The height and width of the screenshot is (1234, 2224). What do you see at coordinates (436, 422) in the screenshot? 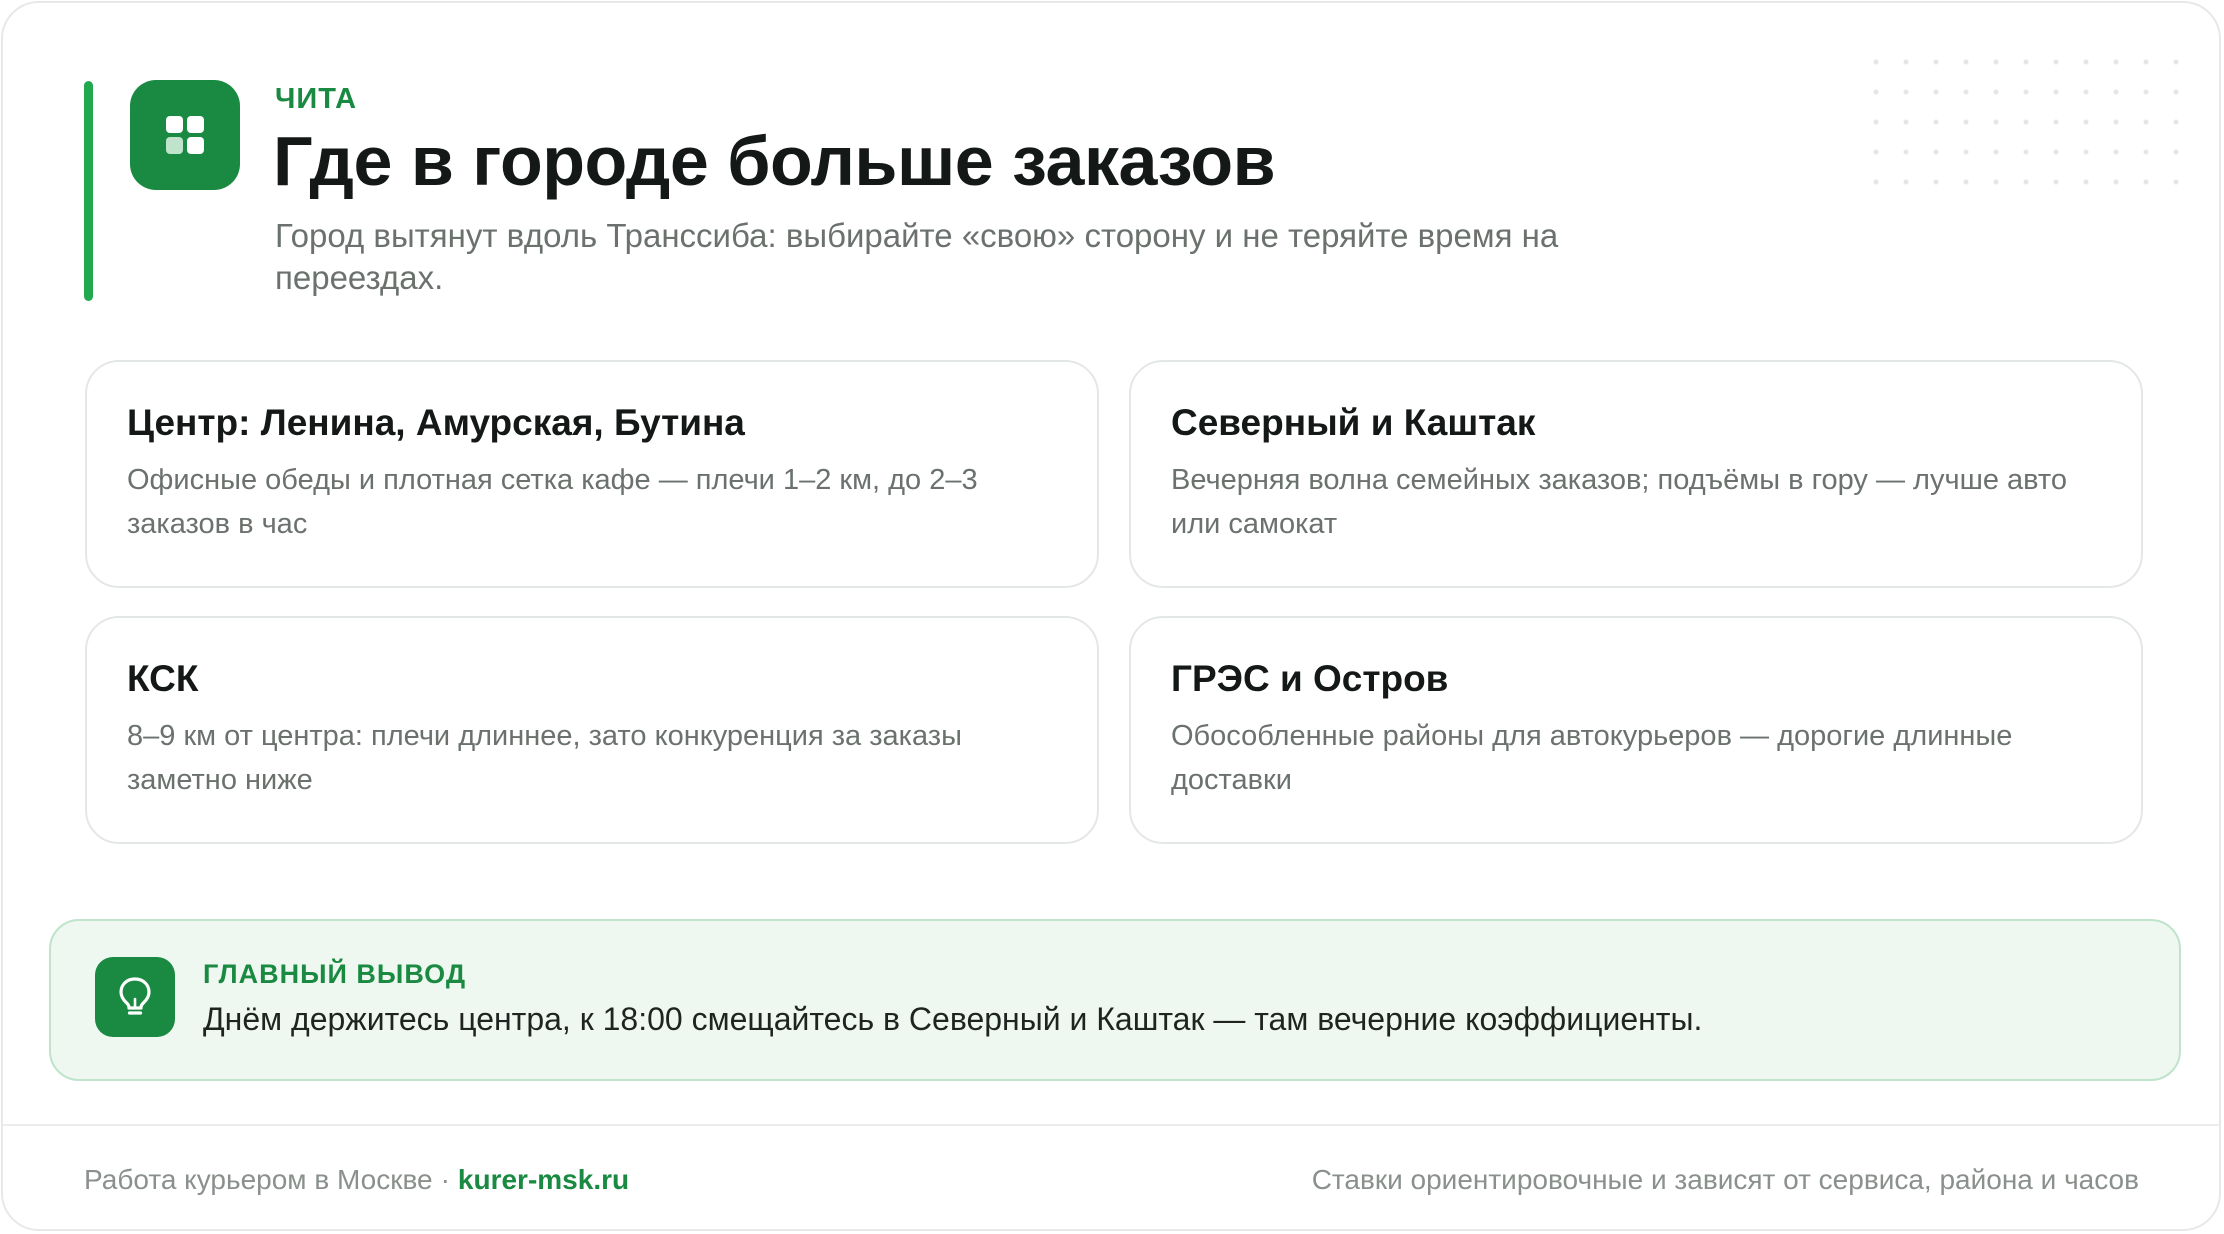
I see `zone-title: Центр: Ленина, Амурская, Бутина` at bounding box center [436, 422].